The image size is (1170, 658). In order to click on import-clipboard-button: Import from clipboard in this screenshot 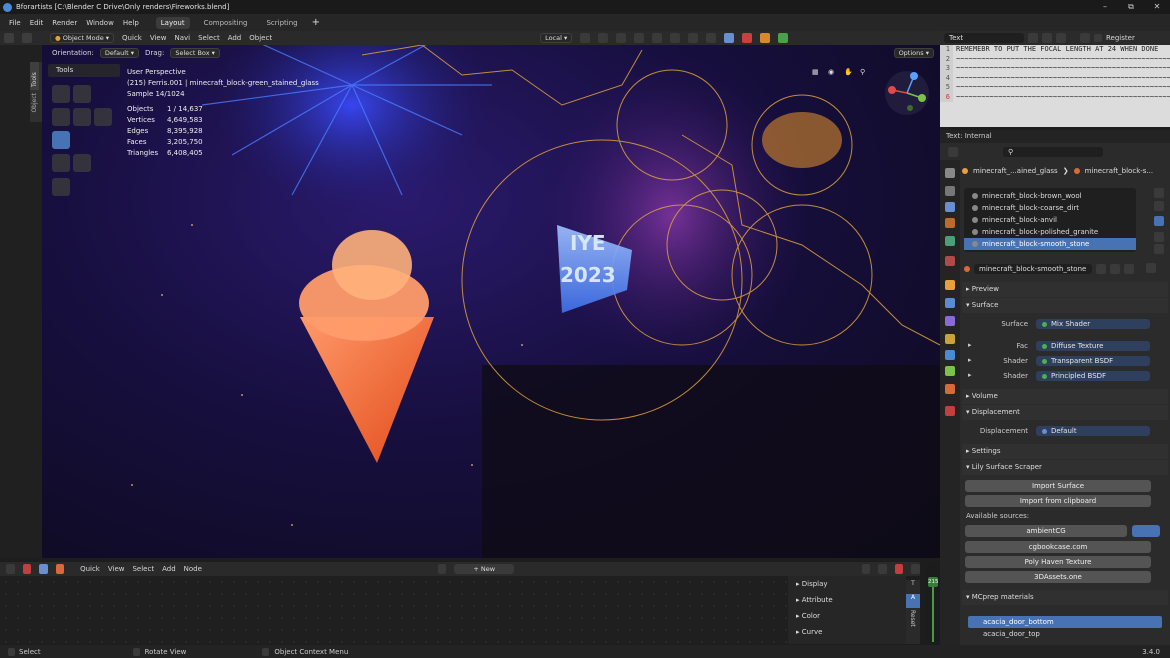, I will do `click(1058, 501)`.